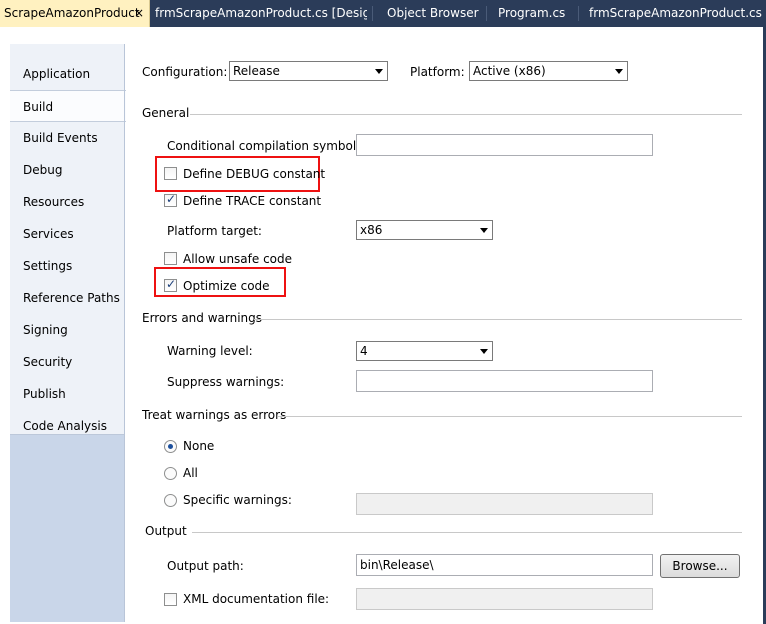 The height and width of the screenshot is (624, 766). I want to click on treat-all-label: All, so click(190, 473).